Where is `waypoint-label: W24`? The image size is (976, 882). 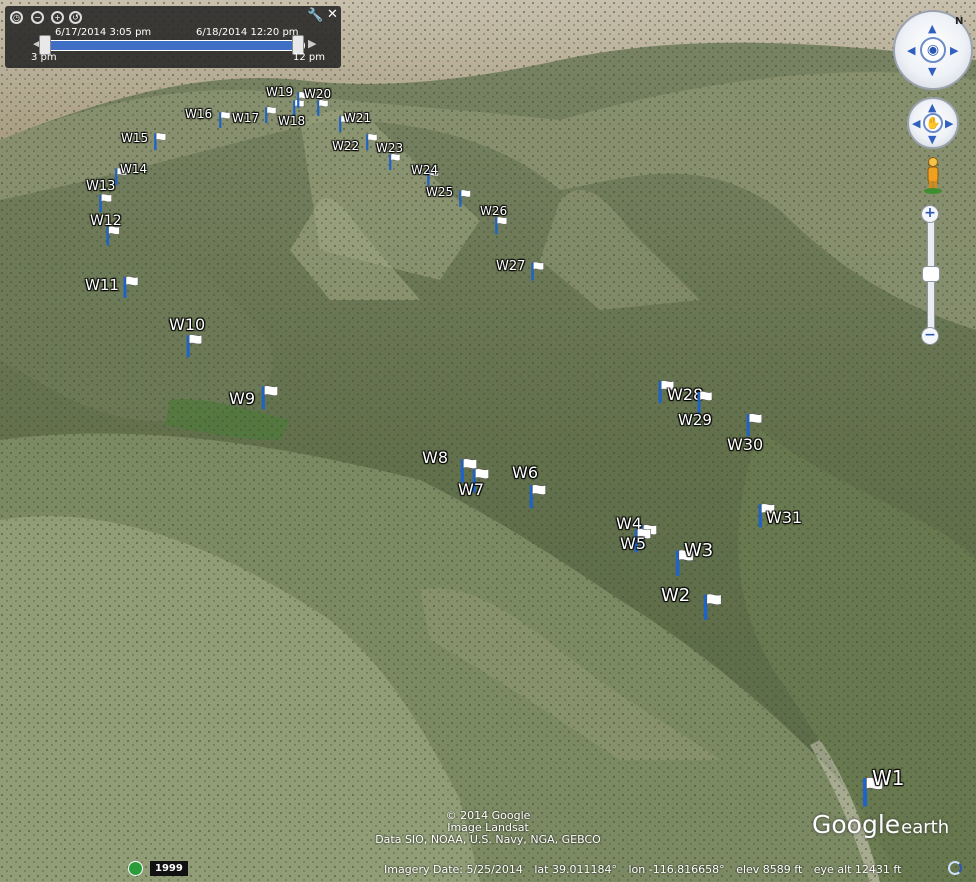
waypoint-label: W24 is located at coordinates (425, 170).